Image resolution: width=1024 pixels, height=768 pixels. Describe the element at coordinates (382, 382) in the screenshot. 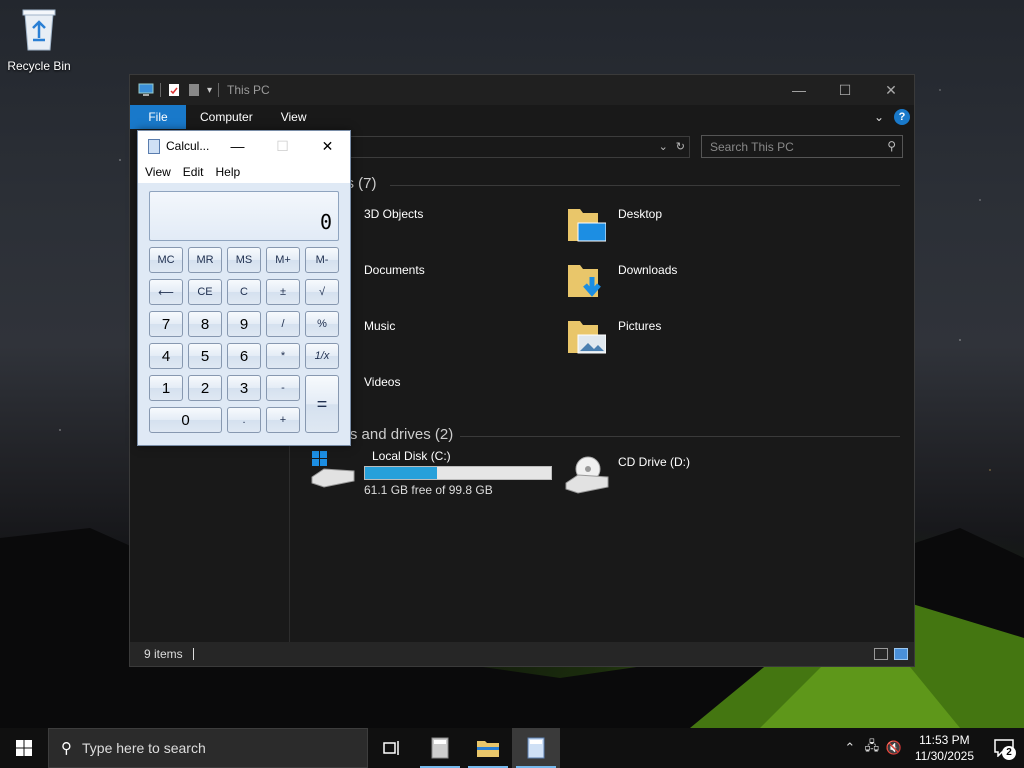

I see `folder-name: Videos` at that location.